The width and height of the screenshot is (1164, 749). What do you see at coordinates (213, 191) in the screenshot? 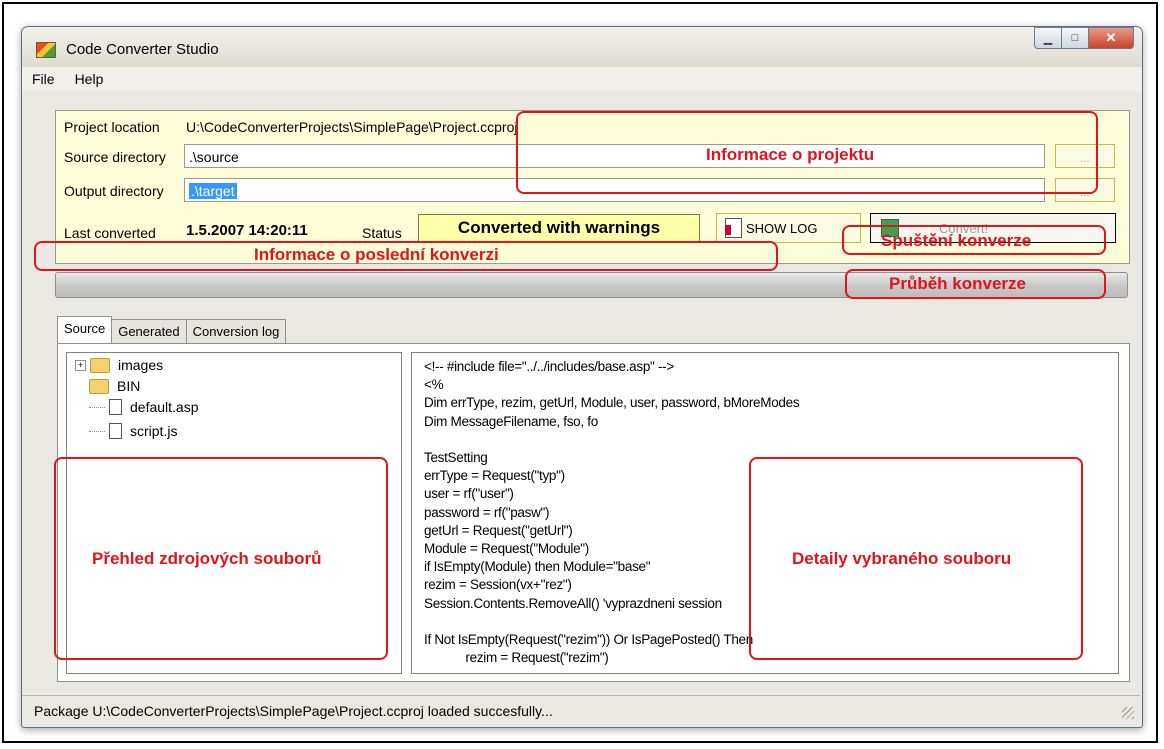
I see `output-directory-selected-text: .\target` at bounding box center [213, 191].